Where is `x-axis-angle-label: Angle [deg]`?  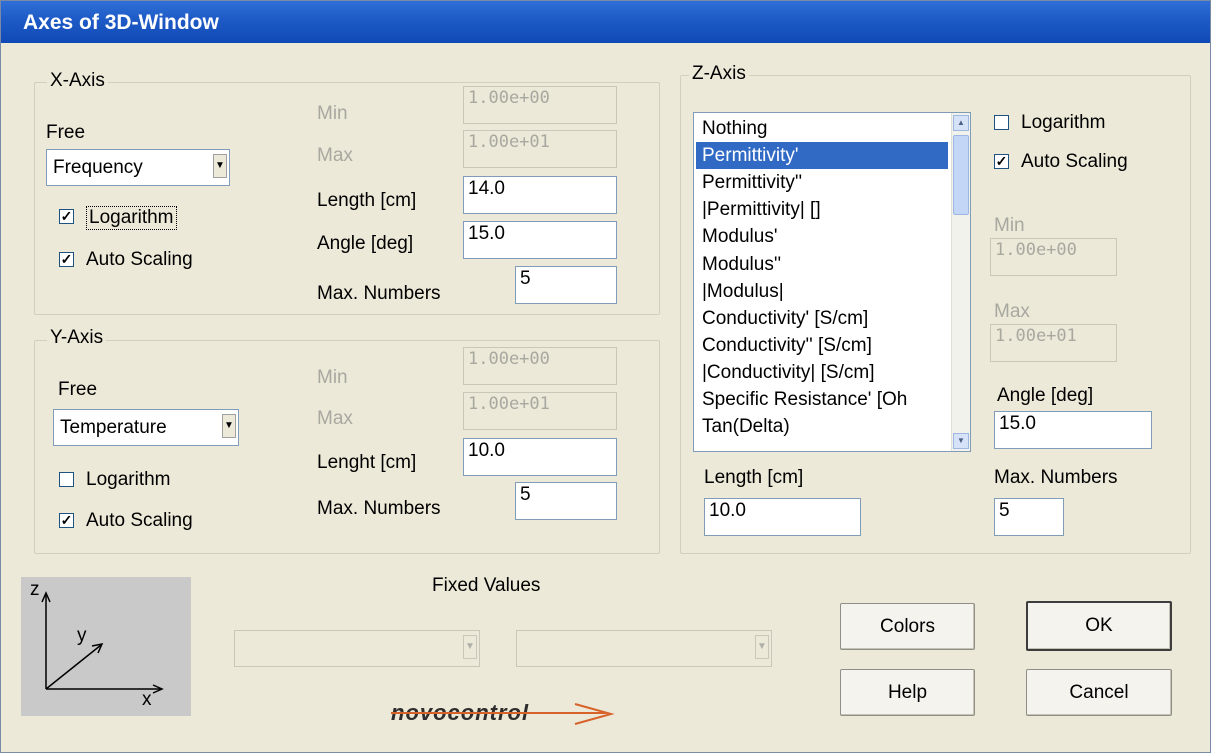 x-axis-angle-label: Angle [deg] is located at coordinates (365, 243).